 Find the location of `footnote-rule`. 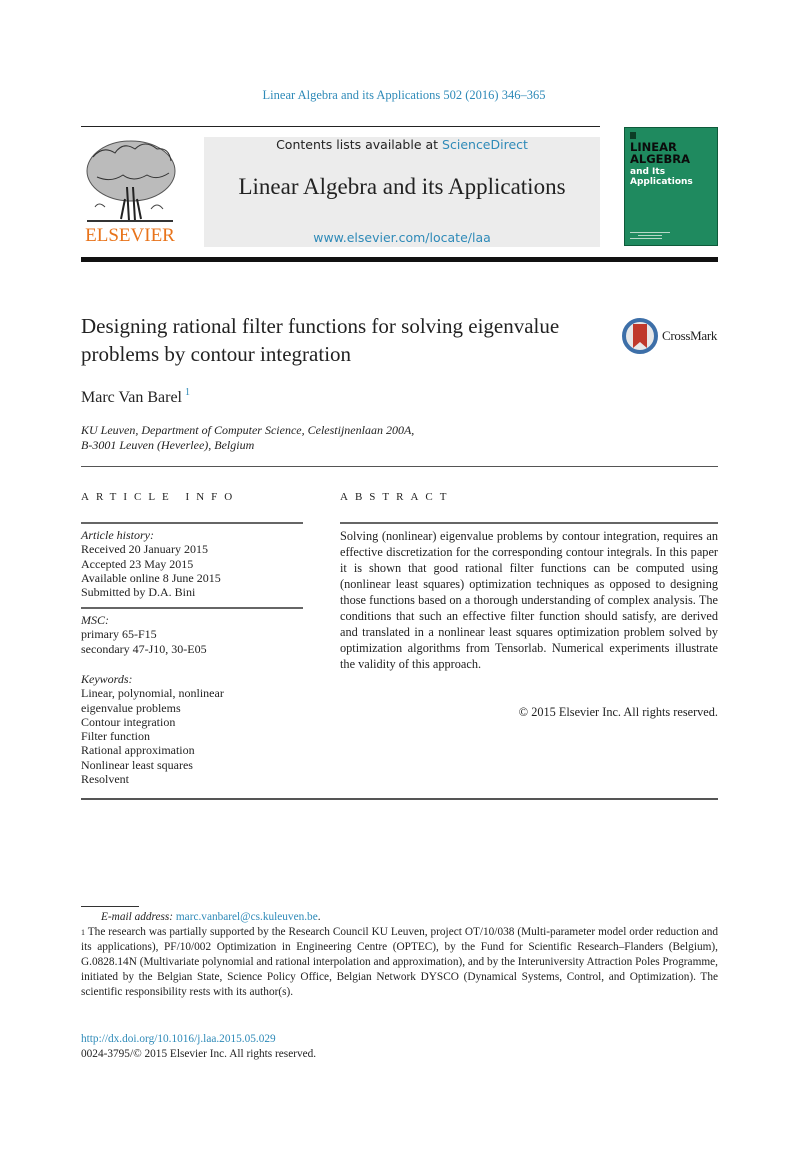

footnote-rule is located at coordinates (110, 906).